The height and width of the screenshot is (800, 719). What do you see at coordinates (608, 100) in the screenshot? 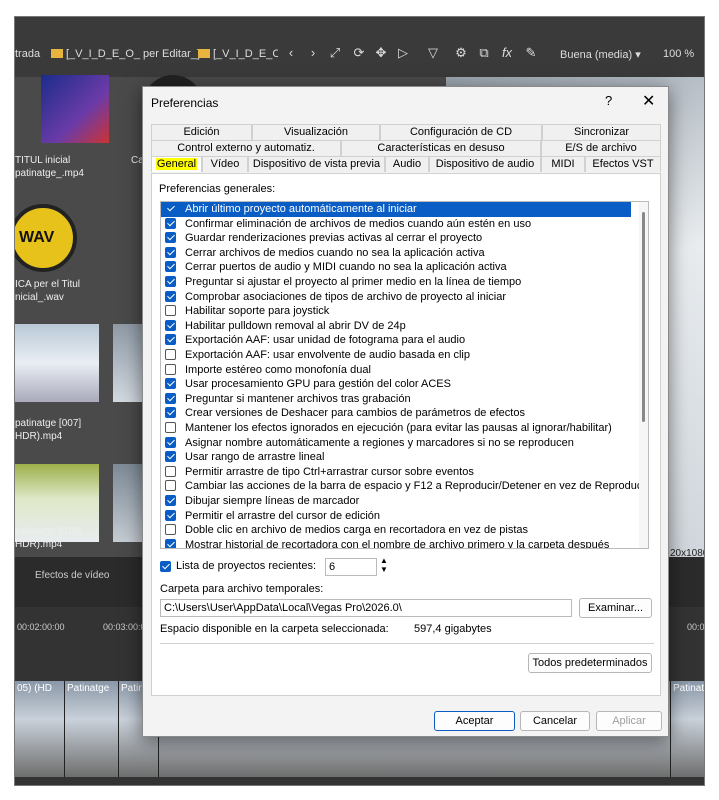
I see `help-icon: ?` at bounding box center [608, 100].